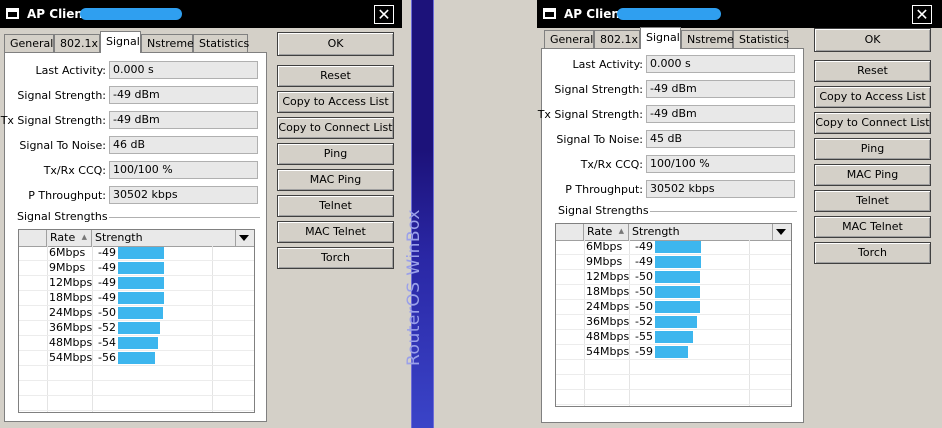  What do you see at coordinates (644, 336) in the screenshot?
I see `strength-cell: -55` at bounding box center [644, 336].